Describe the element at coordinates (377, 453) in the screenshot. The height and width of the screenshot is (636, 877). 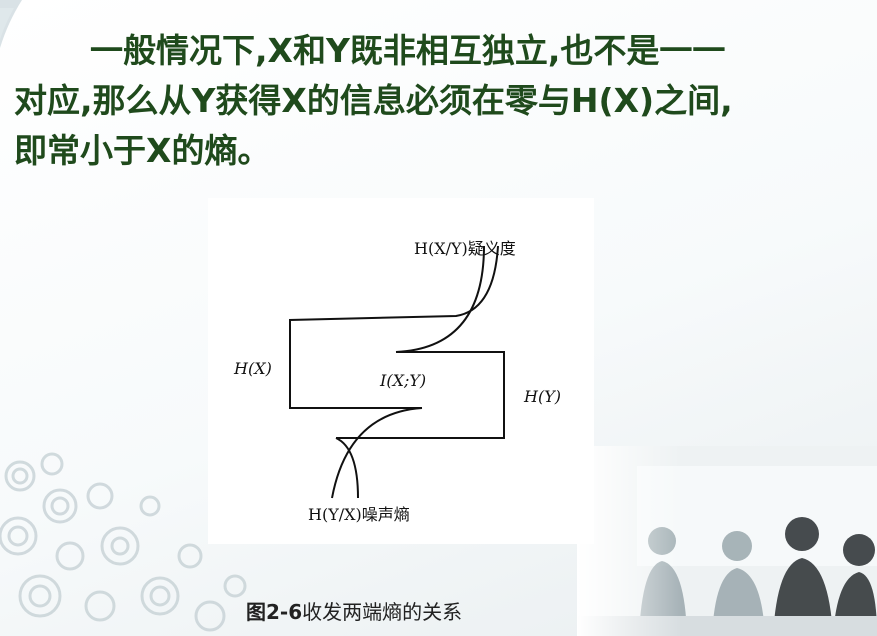
I see `hy-lower-curve` at that location.